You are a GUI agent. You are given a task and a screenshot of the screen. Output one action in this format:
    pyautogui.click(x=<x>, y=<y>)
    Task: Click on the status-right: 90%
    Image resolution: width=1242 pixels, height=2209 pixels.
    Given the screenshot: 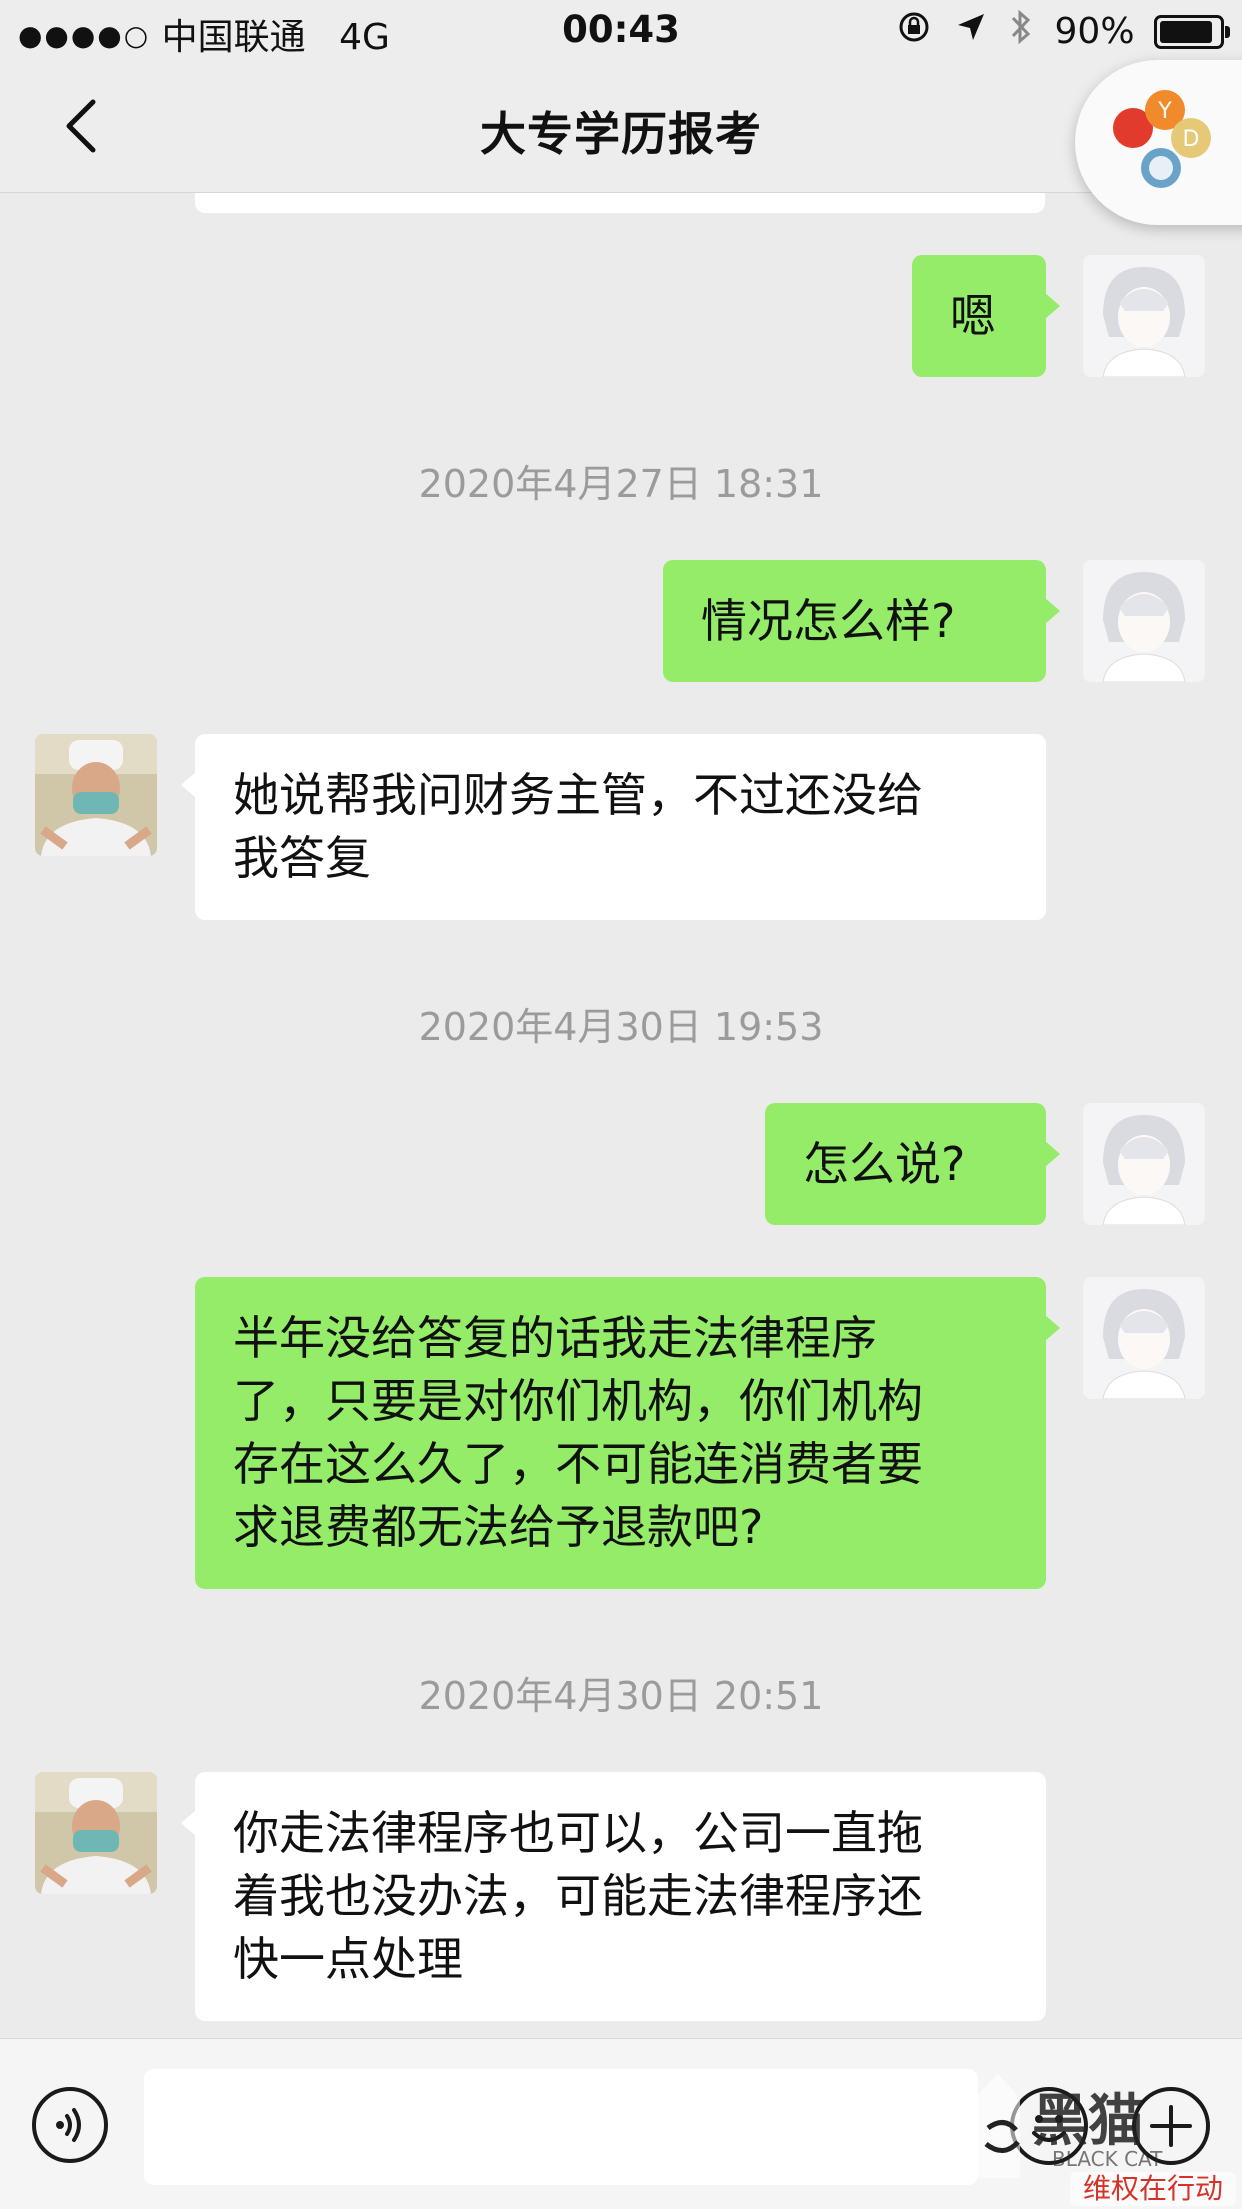 What is the action you would take?
    pyautogui.click(x=1063, y=31)
    